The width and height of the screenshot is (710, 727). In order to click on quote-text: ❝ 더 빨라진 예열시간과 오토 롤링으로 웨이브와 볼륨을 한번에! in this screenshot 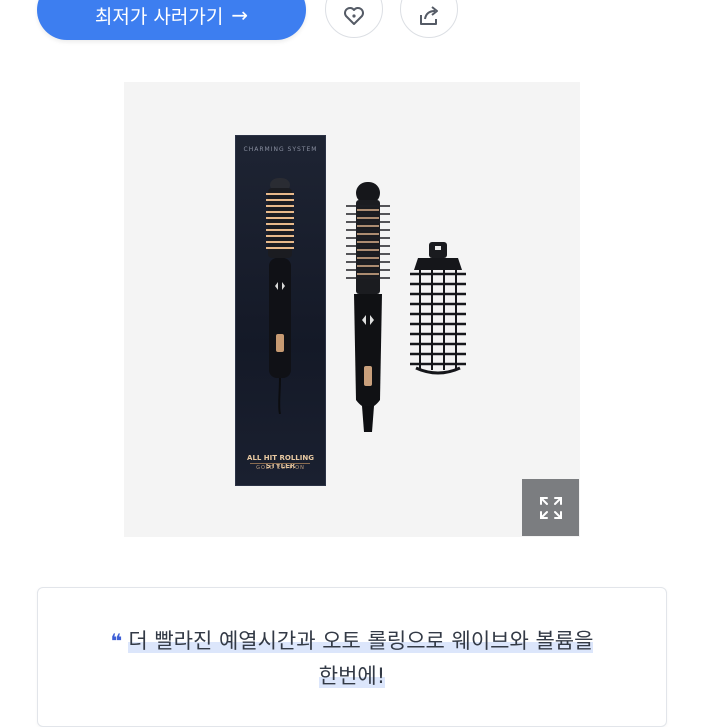, I will do `click(352, 659)`.